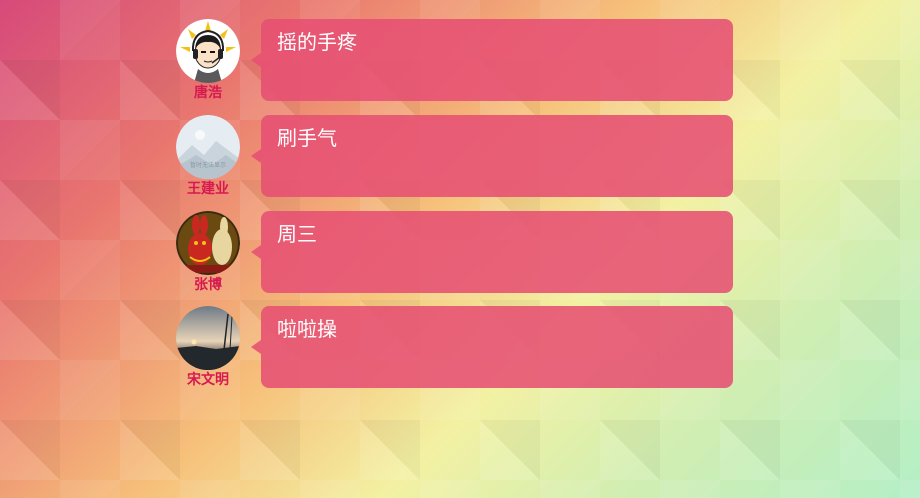 The width and height of the screenshot is (920, 498). What do you see at coordinates (208, 380) in the screenshot?
I see `sender-name: 宋文明` at bounding box center [208, 380].